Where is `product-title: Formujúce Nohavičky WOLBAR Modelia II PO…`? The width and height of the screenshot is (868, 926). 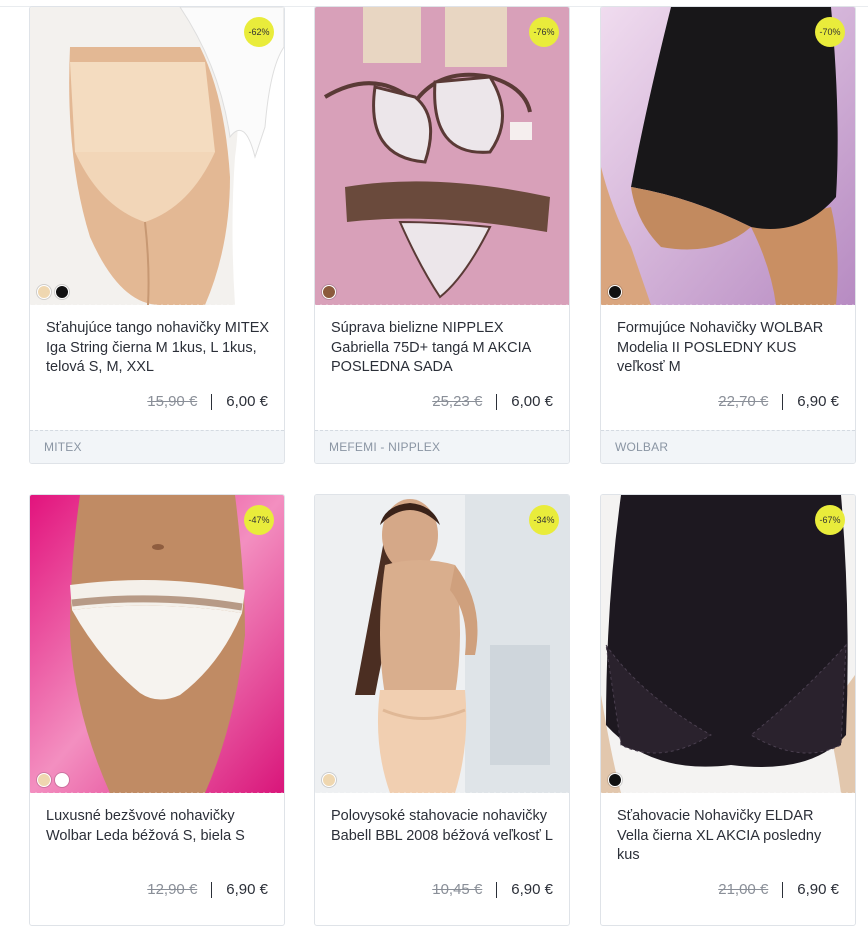 product-title: Formujúce Nohavičky WOLBAR Modelia II PO… is located at coordinates (730, 348).